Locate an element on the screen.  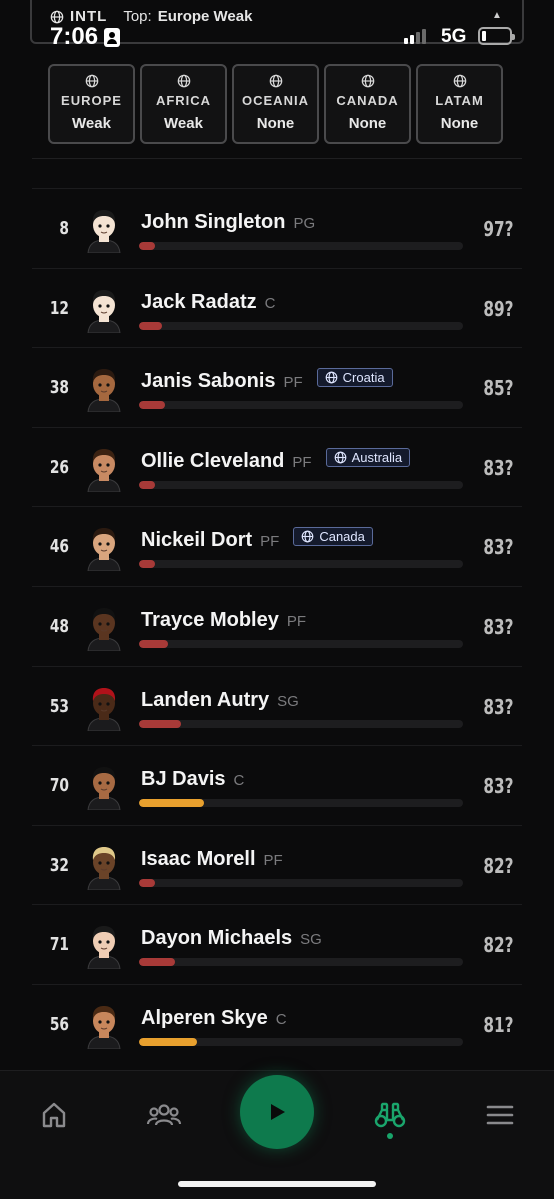
player-rank: 38 is located at coordinates (59, 388).